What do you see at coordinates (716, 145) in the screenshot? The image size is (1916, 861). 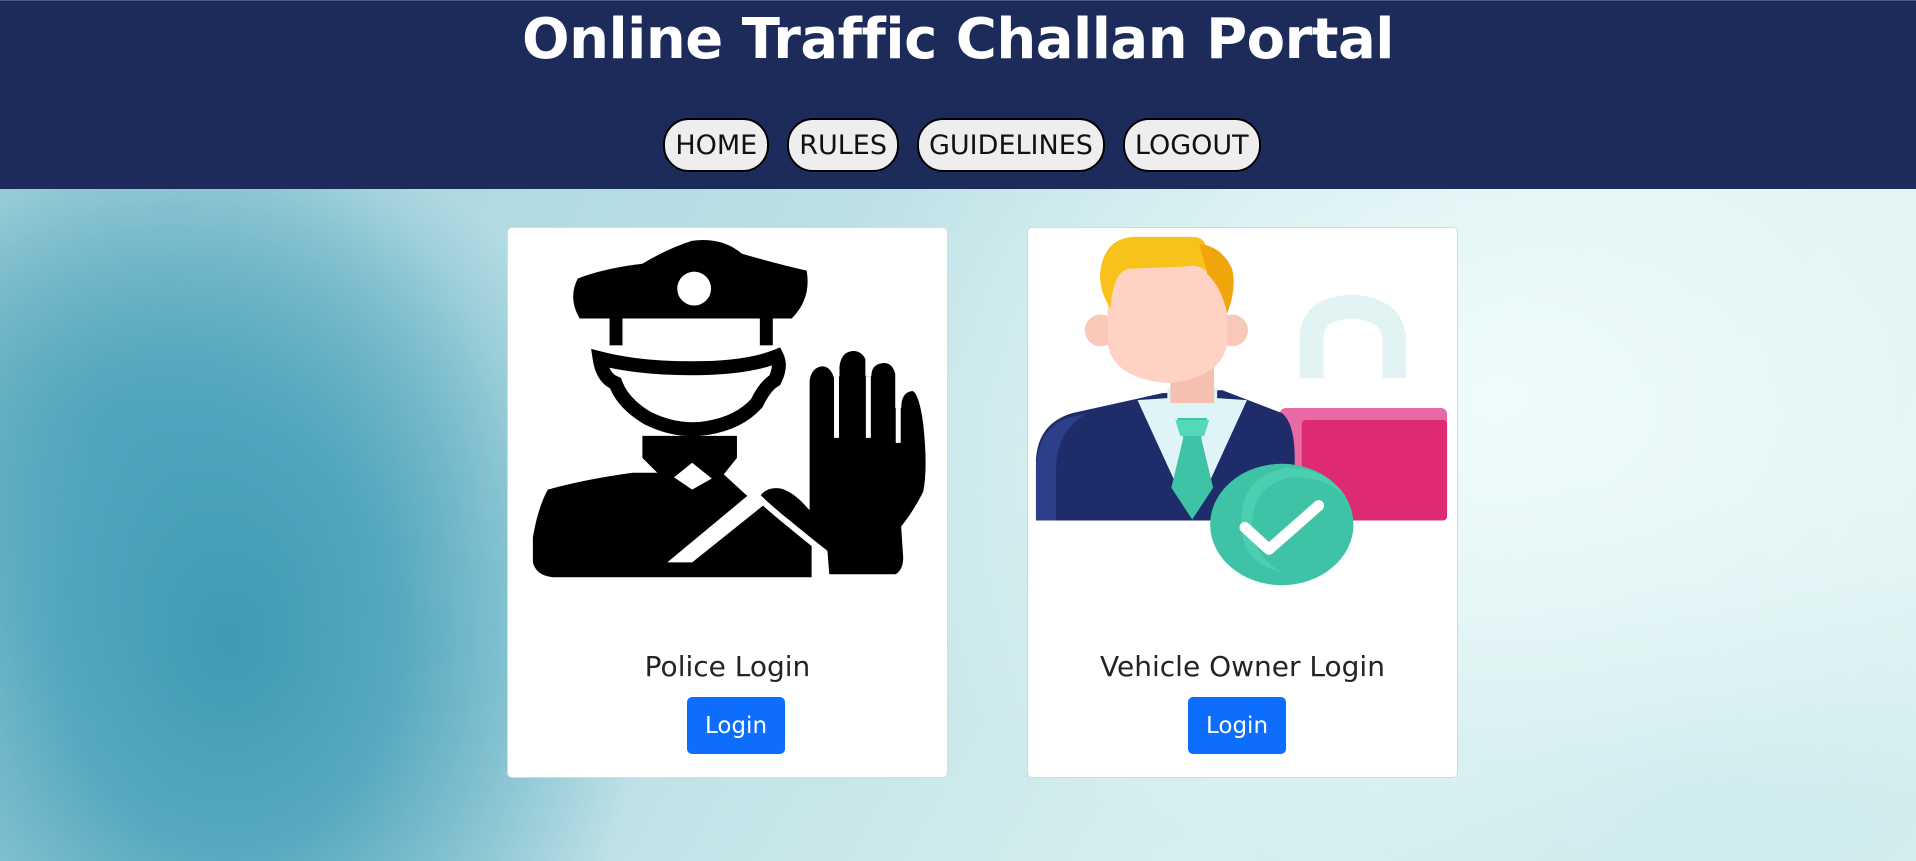 I see `nav-home-button: HOME` at bounding box center [716, 145].